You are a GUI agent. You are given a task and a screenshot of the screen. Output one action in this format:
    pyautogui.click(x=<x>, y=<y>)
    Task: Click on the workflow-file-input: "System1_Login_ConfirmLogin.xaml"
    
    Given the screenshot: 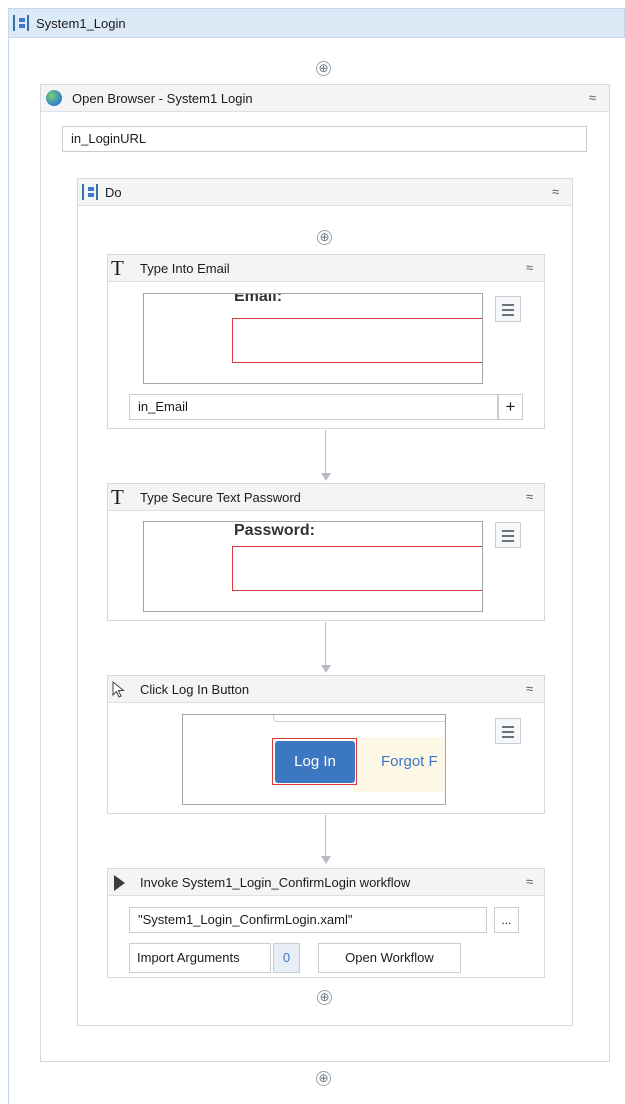 What is the action you would take?
    pyautogui.click(x=308, y=920)
    